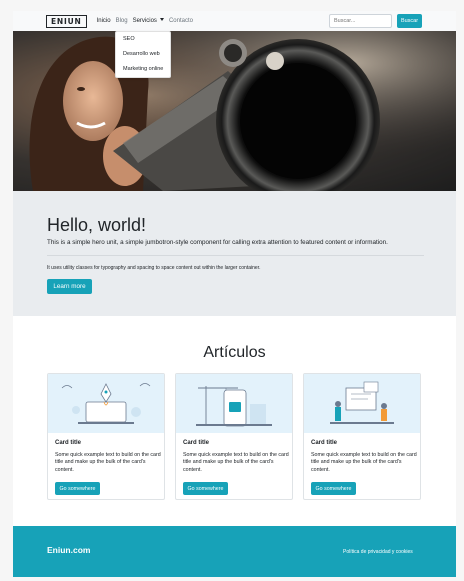 The width and height of the screenshot is (464, 581). I want to click on articles-title: Artículos, so click(234, 352).